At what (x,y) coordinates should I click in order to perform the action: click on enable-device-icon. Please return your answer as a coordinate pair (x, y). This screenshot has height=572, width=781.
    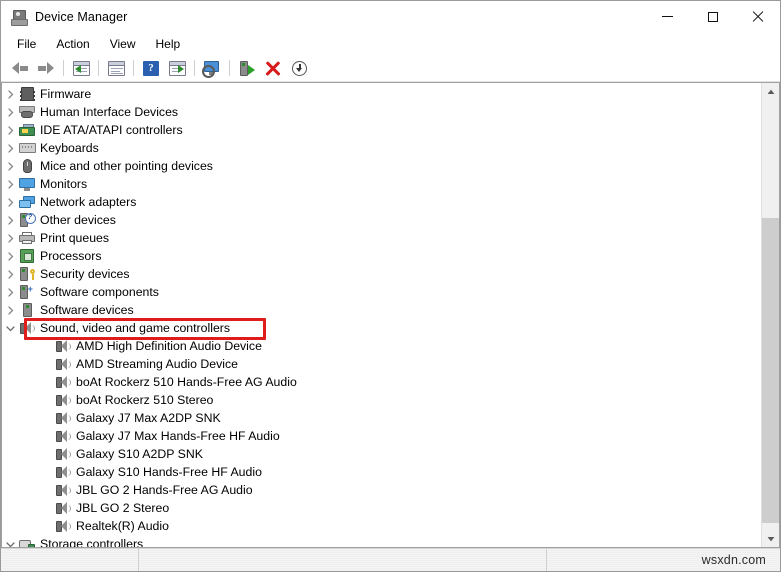
    Looking at the image, I should click on (247, 68).